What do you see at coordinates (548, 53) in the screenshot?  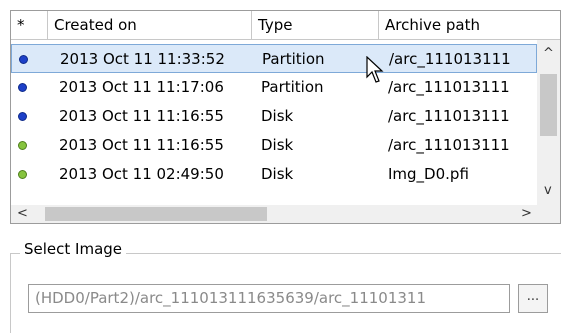 I see `scroll-up-arrow-icon: ^` at bounding box center [548, 53].